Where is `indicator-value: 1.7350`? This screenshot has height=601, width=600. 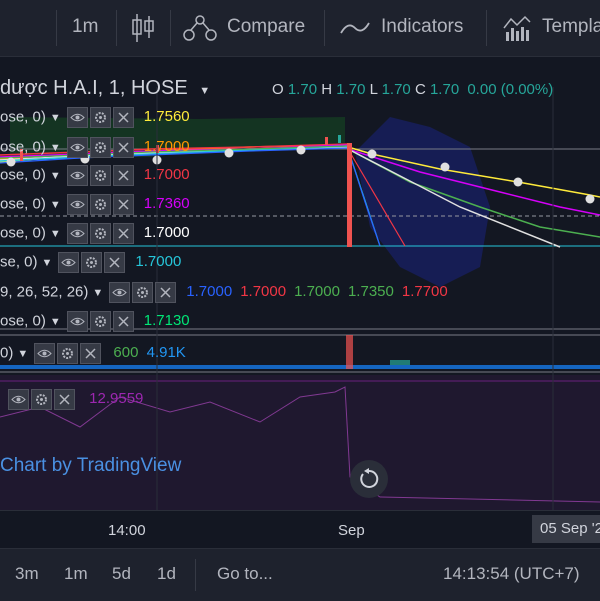
indicator-value: 1.7350 is located at coordinates (370, 292).